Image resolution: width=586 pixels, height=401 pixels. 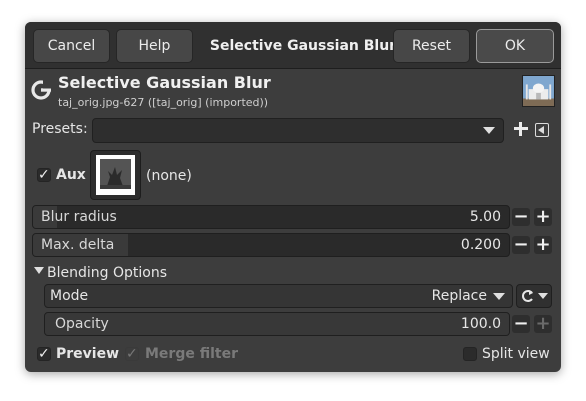 What do you see at coordinates (154, 46) in the screenshot?
I see `help-button: Help` at bounding box center [154, 46].